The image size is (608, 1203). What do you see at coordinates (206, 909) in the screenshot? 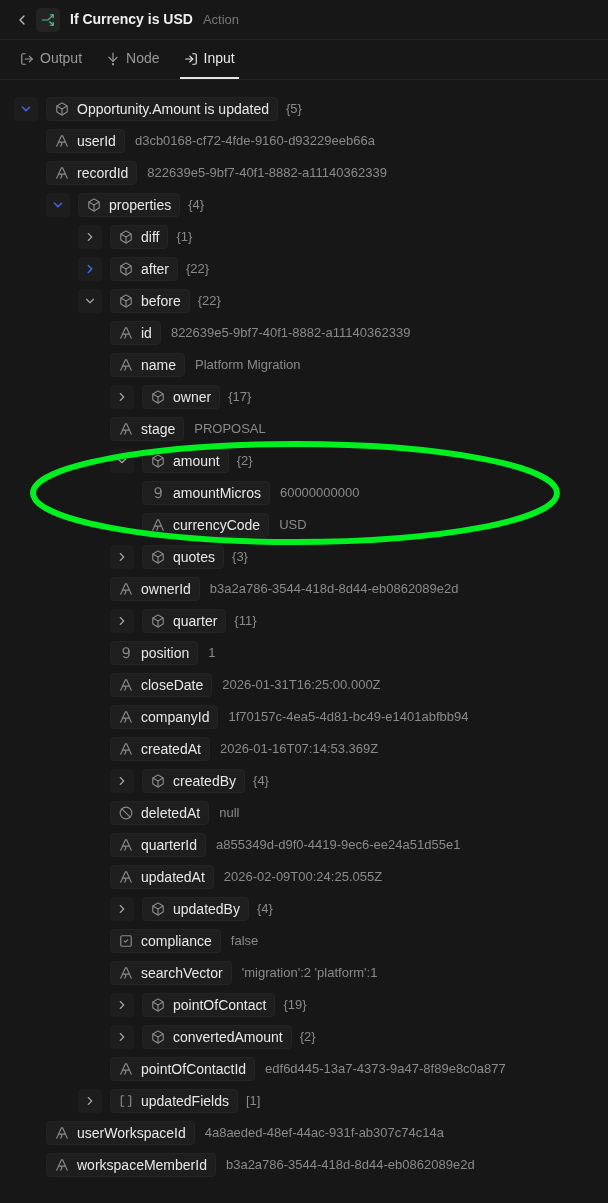
I see `field-name: updatedBy` at bounding box center [206, 909].